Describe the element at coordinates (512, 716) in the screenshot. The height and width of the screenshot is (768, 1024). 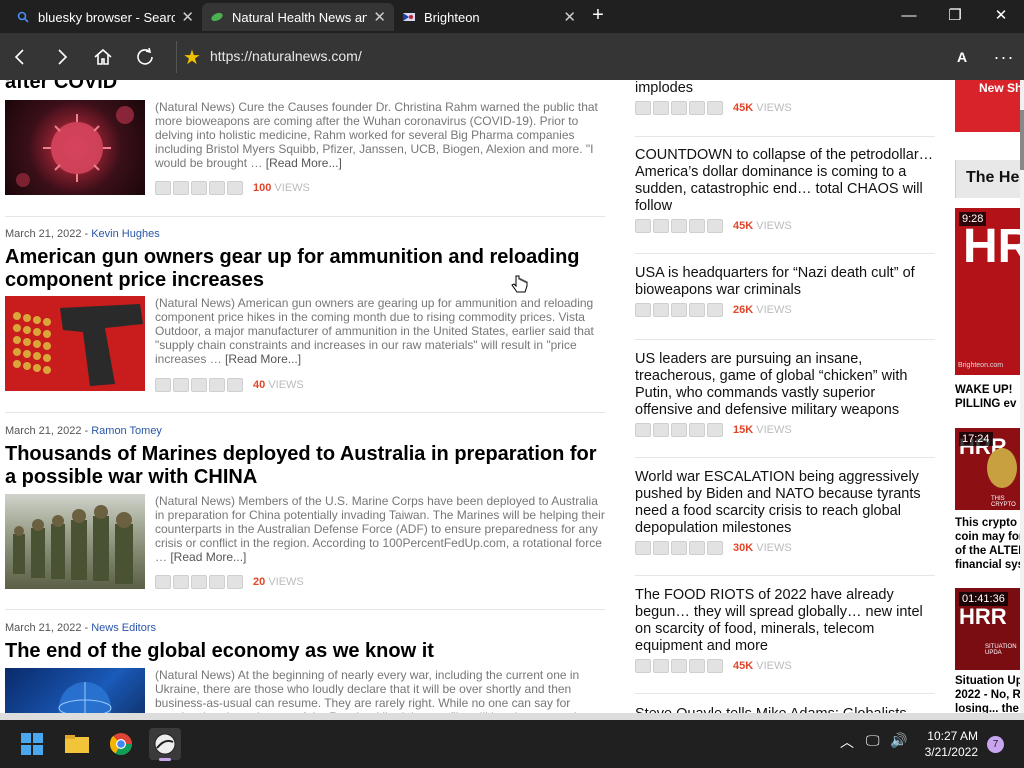
I see `horizontal-scrollbar` at that location.